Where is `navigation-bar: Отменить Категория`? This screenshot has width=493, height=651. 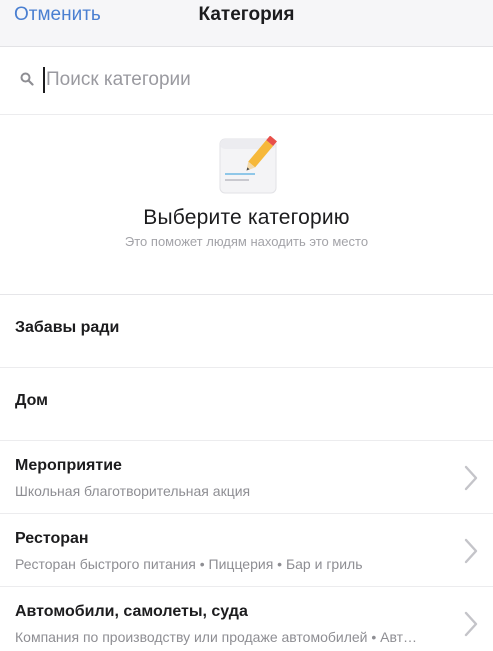 navigation-bar: Отменить Категория is located at coordinates (246, 23).